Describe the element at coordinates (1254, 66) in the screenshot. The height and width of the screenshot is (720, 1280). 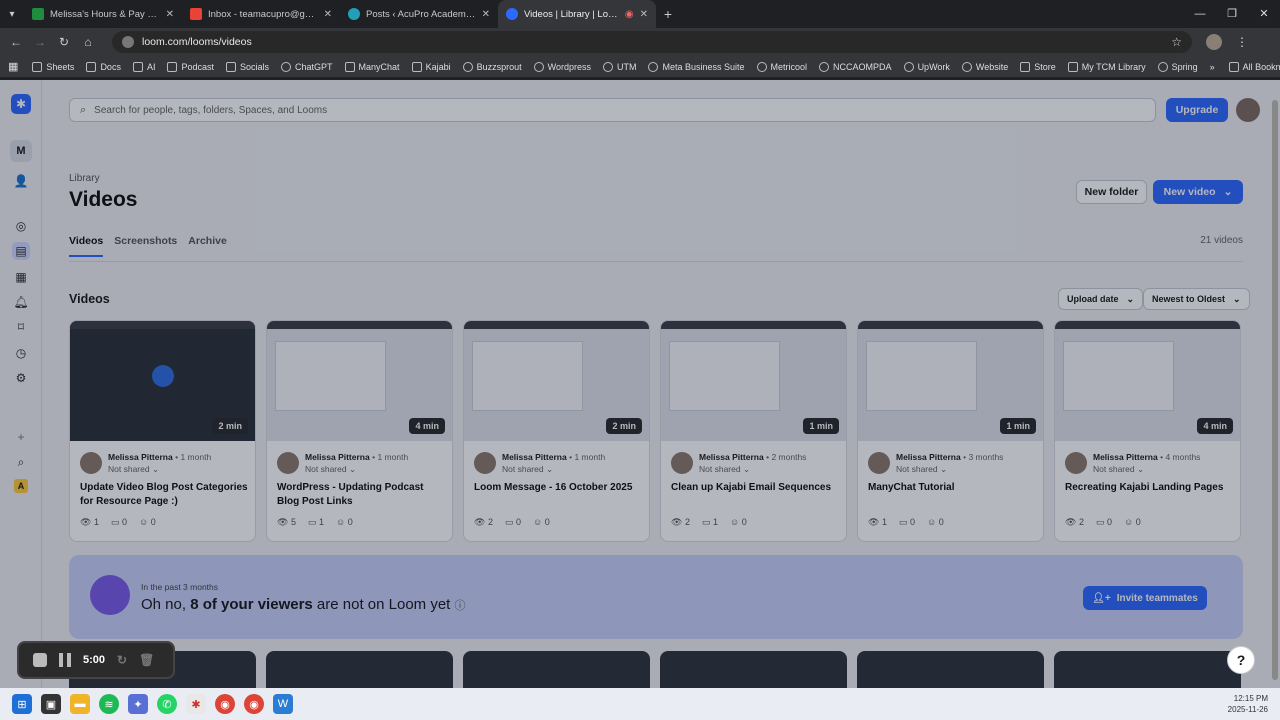
I see `all-bookmarks: All Bookmarks` at that location.